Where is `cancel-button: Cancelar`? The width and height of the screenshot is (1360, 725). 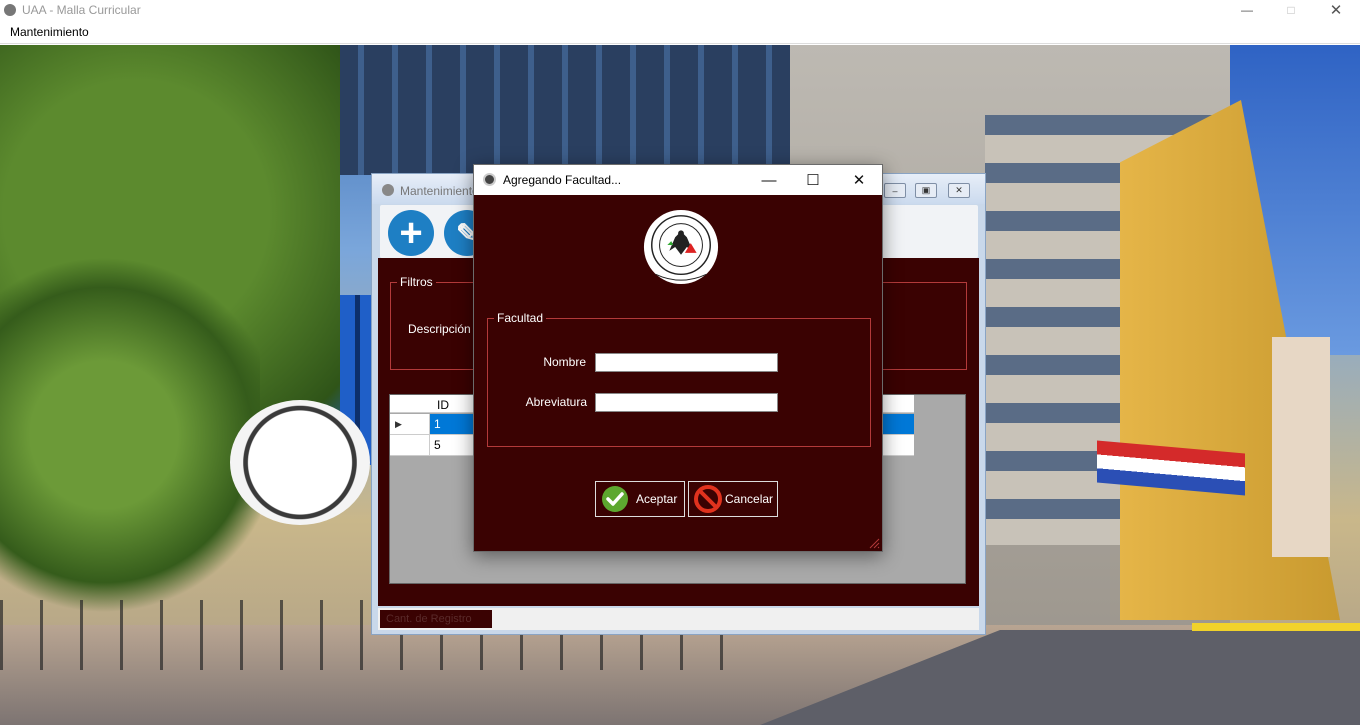
cancel-button: Cancelar is located at coordinates (733, 499).